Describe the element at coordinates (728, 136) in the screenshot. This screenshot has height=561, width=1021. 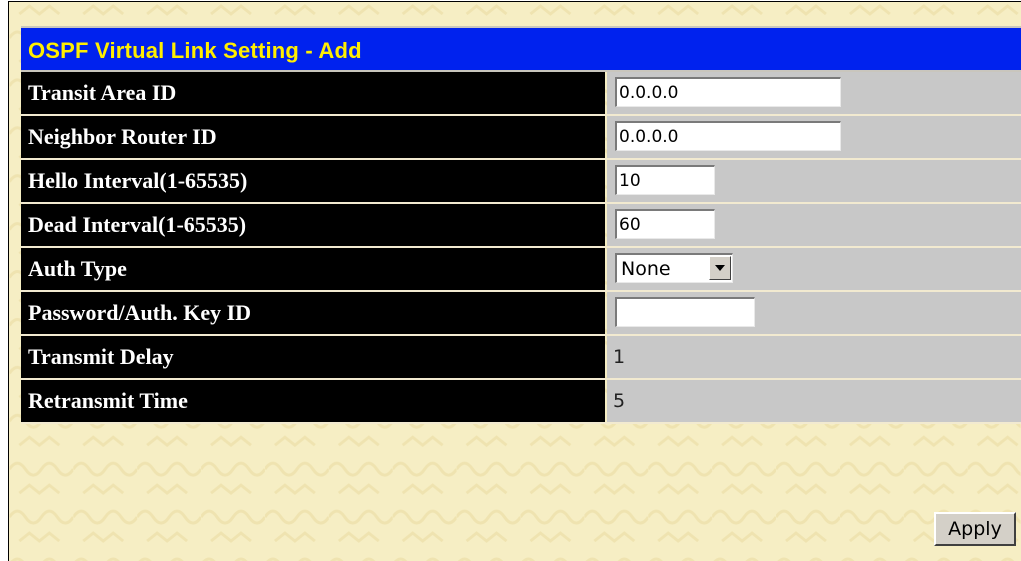
I see `neighbor-router-id-input` at that location.